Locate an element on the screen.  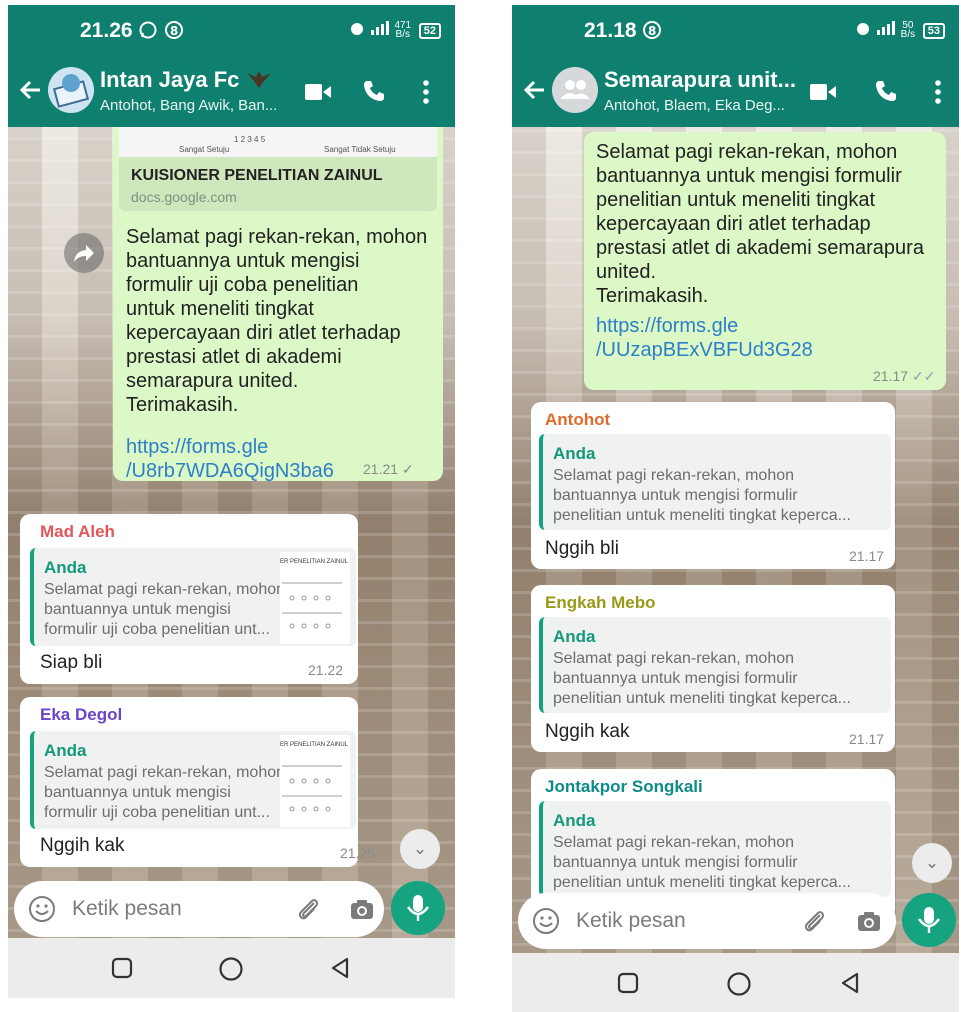
preview-scale-high: Sangat Tidak Setuju is located at coordinates (360, 149).